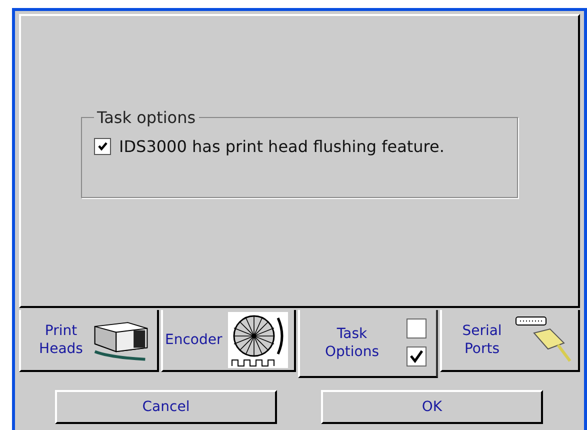 The width and height of the screenshot is (587, 430). I want to click on dialog-button: OK, so click(432, 407).